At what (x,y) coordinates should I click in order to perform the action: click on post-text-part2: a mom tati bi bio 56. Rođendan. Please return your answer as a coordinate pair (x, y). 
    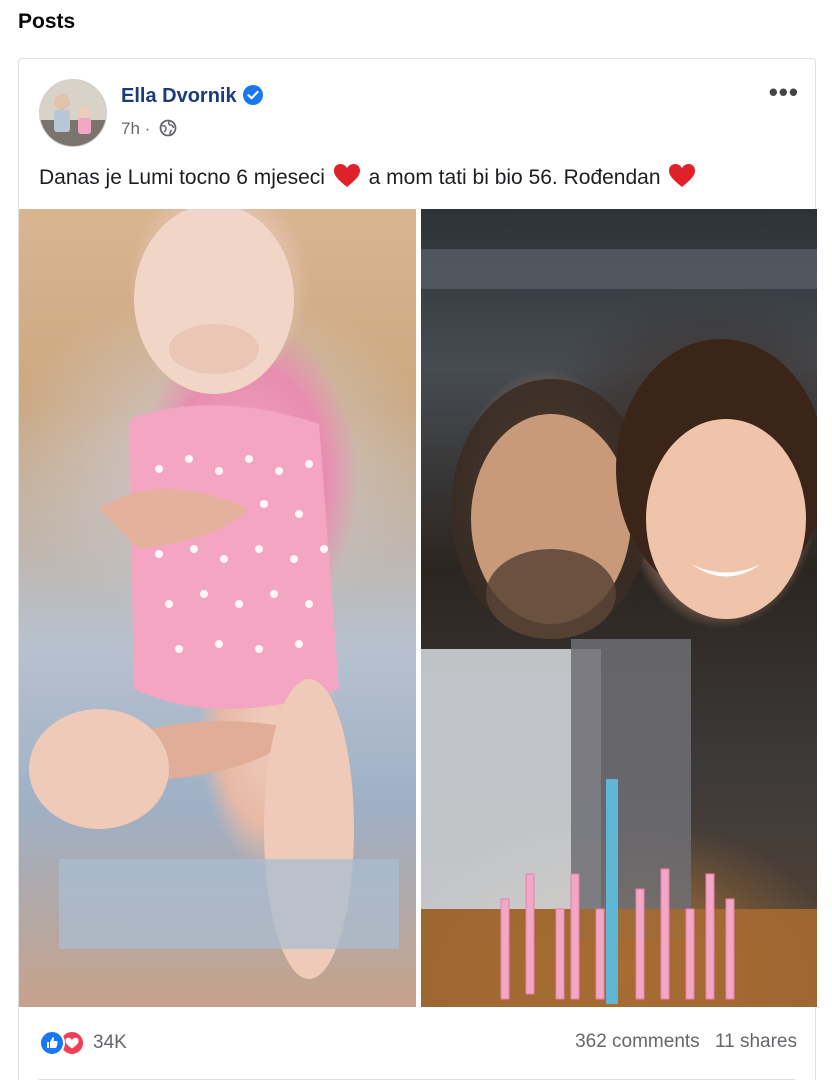
    Looking at the image, I should click on (514, 177).